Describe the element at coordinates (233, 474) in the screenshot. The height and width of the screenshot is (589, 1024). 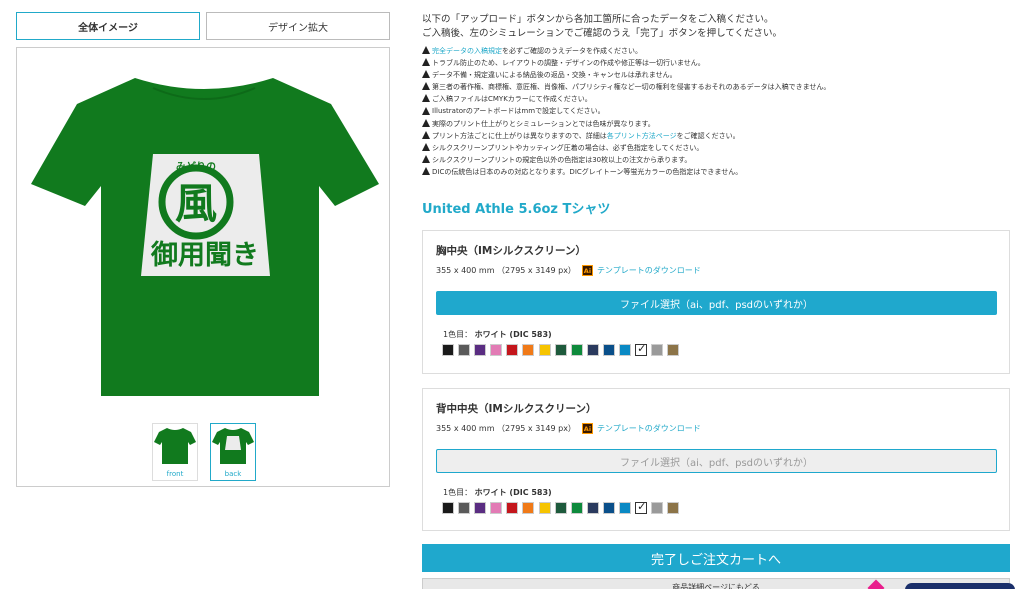
I see `thumb-back-label: back` at that location.